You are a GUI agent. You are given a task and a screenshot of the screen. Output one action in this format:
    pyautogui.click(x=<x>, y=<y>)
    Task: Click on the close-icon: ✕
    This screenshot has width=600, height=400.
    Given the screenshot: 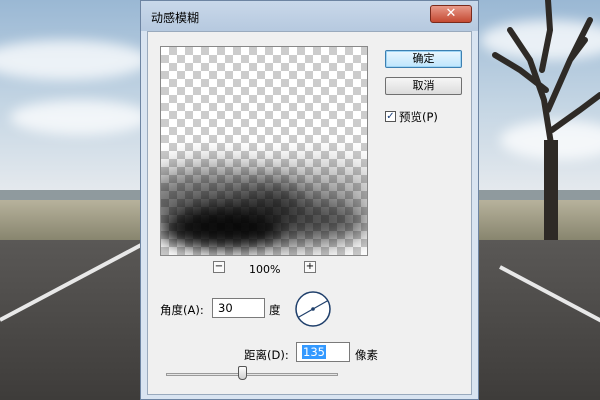 What is the action you would take?
    pyautogui.click(x=451, y=13)
    